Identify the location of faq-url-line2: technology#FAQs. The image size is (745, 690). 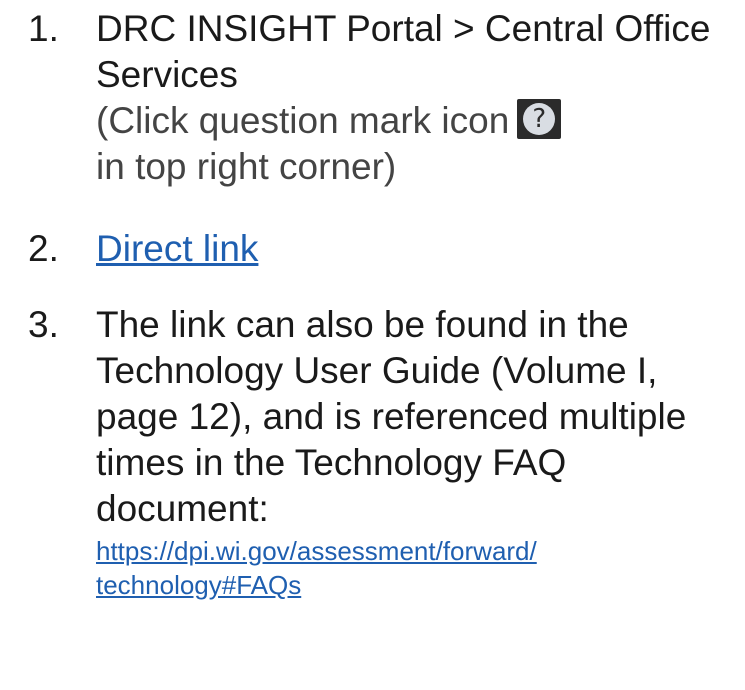
(199, 585).